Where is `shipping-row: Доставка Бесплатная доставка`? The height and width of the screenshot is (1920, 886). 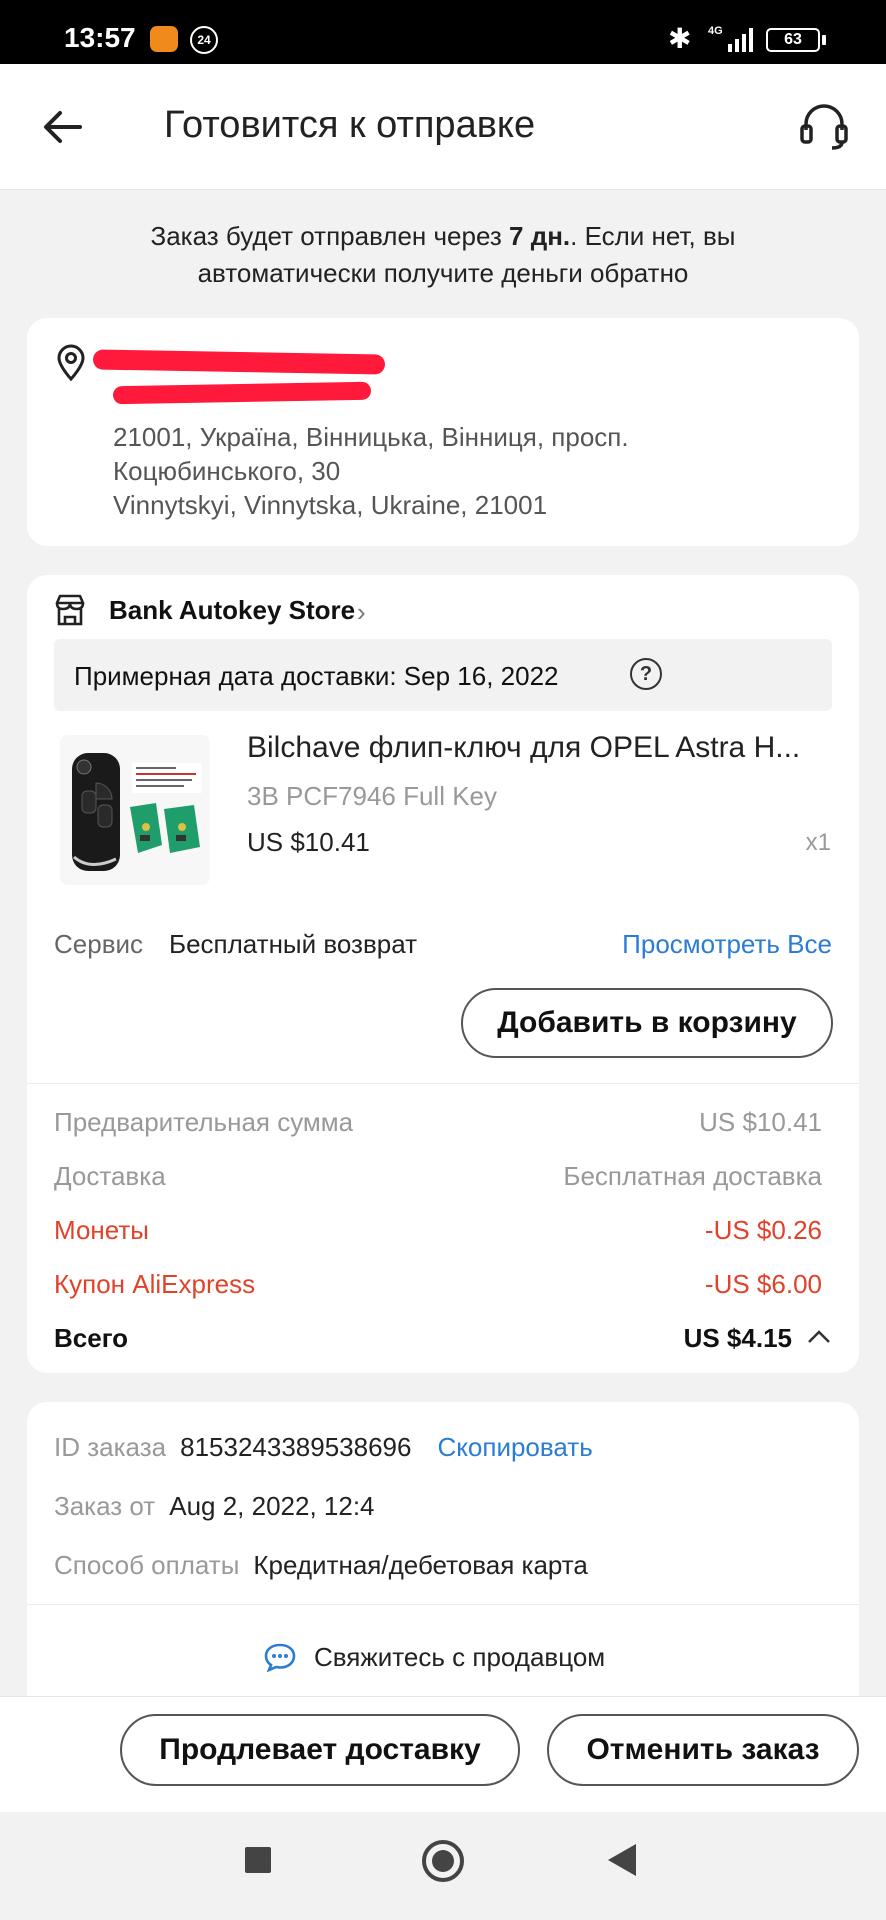
shipping-row: Доставка Бесплатная доставка is located at coordinates (443, 1178).